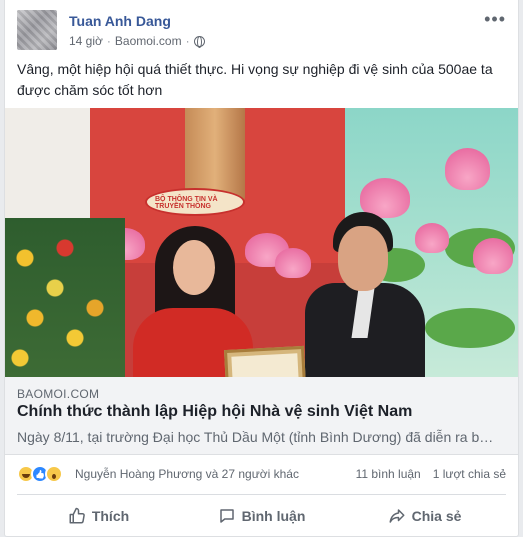  Describe the element at coordinates (397, 516) in the screenshot. I see `share-arrow-icon` at that location.